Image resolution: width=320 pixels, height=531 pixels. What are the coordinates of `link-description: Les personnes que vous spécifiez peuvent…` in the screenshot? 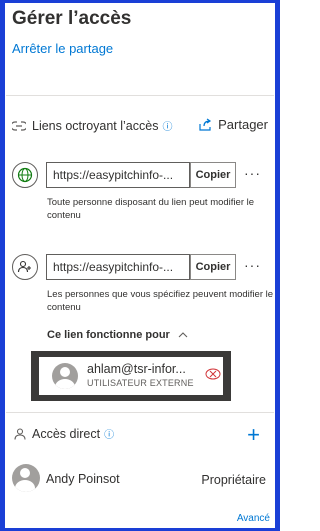 It's located at (160, 301).